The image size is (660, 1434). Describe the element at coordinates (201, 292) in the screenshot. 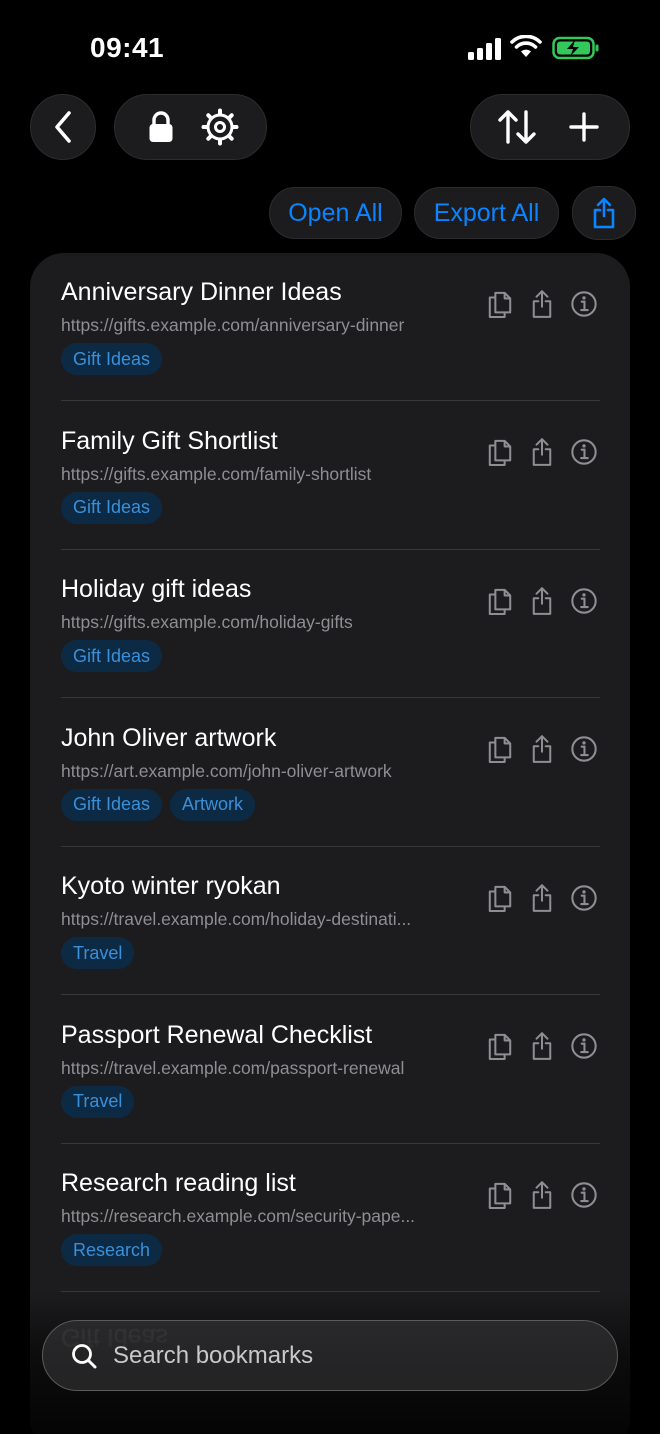

I see `bookmark-title: Anniversary Dinner Ideas` at that location.